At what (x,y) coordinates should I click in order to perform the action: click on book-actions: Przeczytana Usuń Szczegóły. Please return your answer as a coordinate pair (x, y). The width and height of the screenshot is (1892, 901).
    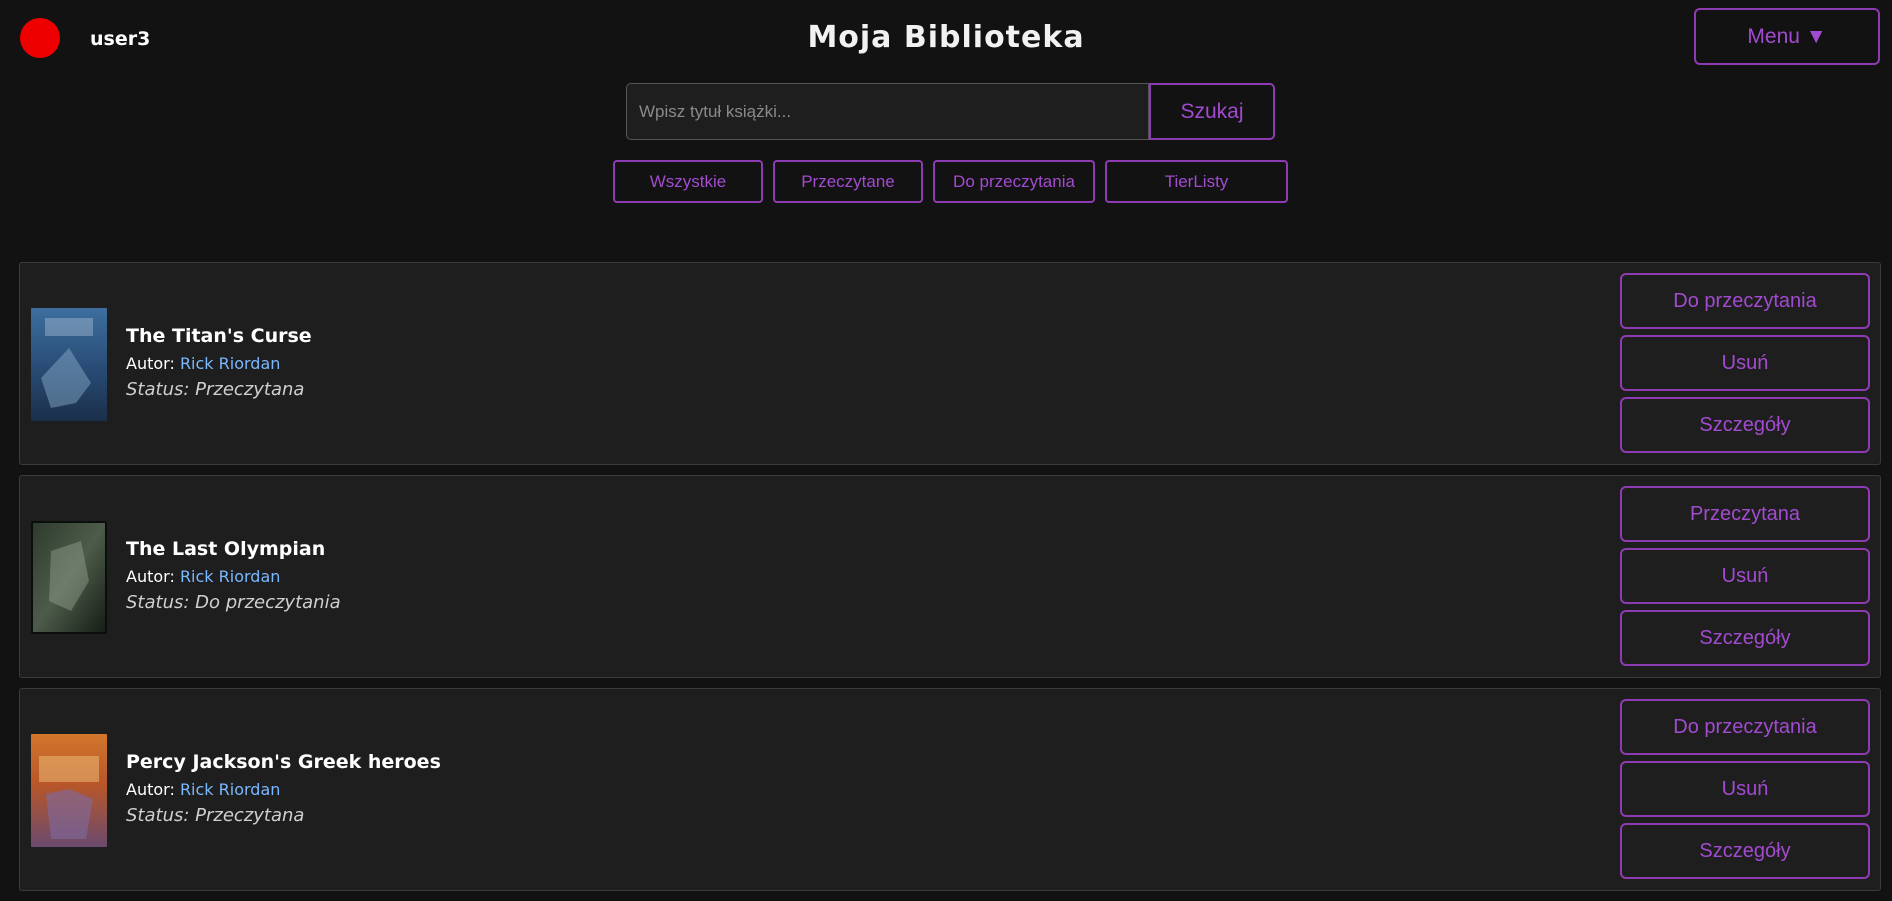
    Looking at the image, I should click on (1745, 579).